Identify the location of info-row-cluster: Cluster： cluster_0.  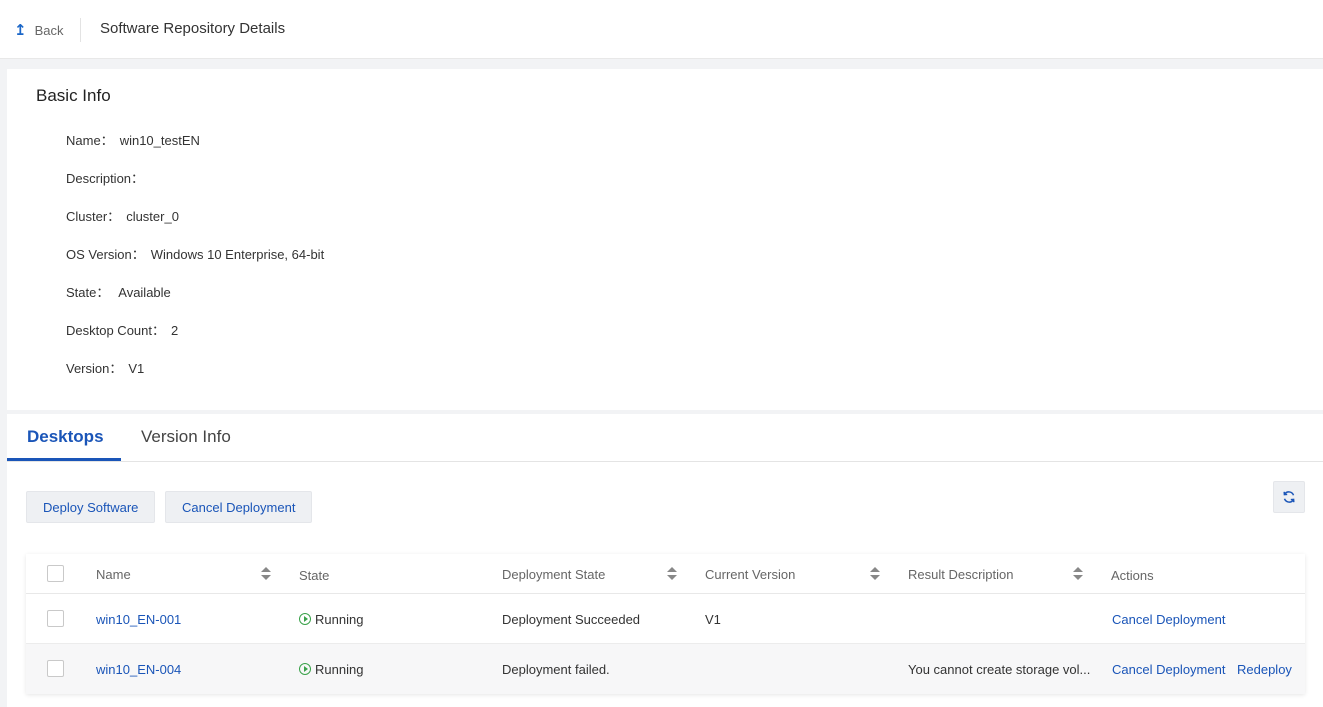
(122, 215).